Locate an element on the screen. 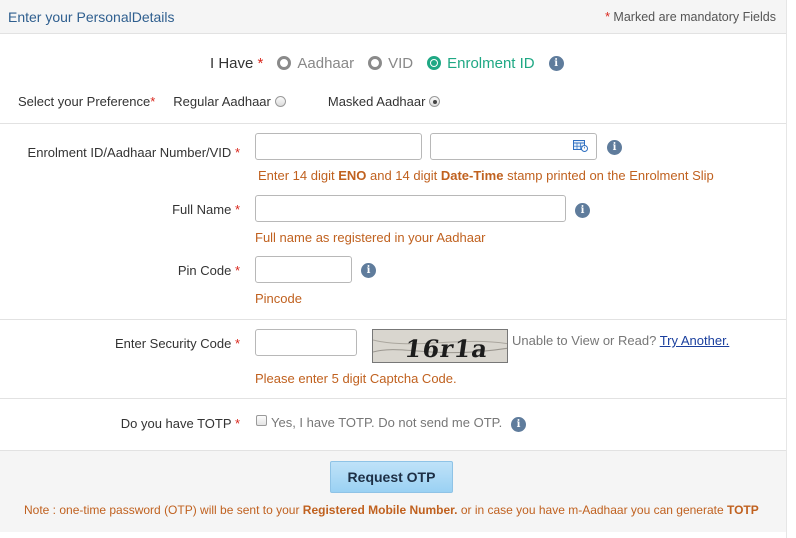 The width and height of the screenshot is (796, 538). totp-checkbox-label: Yes, I have TOTP. Do not send me OTP. is located at coordinates (386, 422).